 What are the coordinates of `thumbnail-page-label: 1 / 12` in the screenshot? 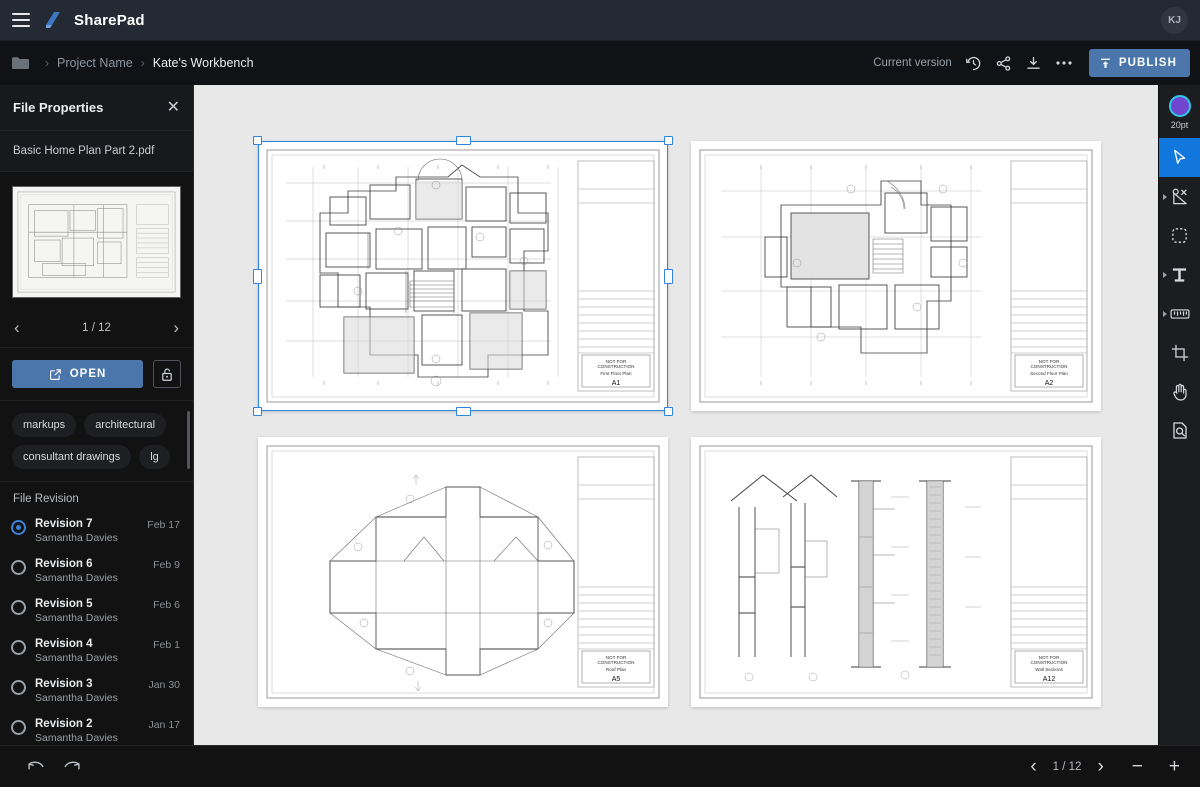 It's located at (96, 327).